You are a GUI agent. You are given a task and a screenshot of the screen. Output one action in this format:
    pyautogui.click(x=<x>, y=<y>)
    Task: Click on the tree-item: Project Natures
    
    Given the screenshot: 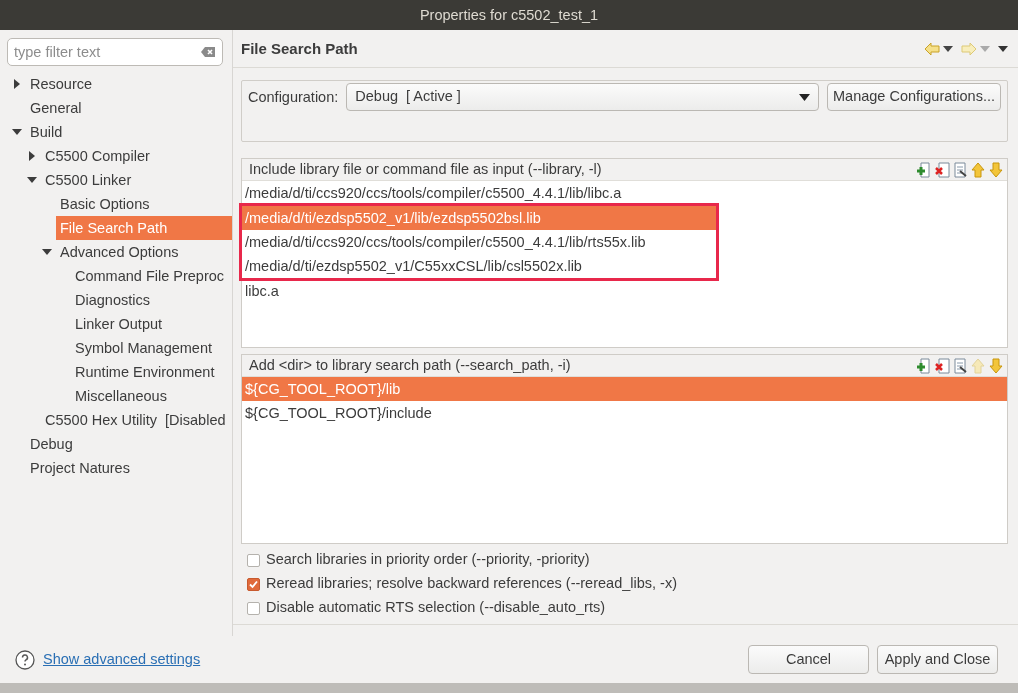 What is the action you would take?
    pyautogui.click(x=129, y=468)
    